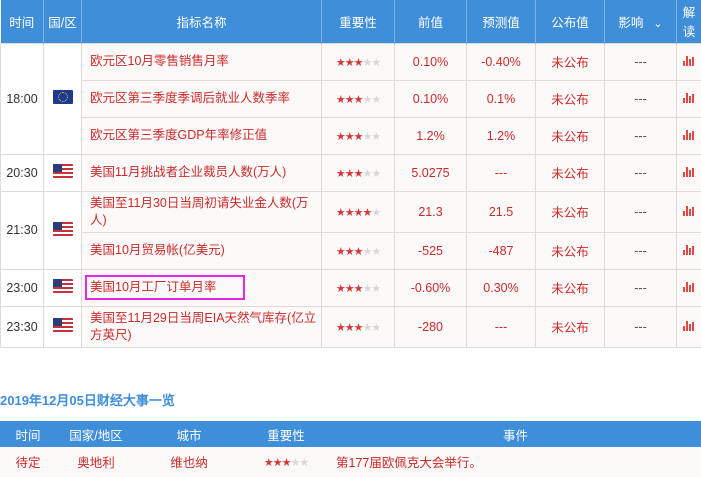 This screenshot has width=701, height=477. I want to click on indicator-name: 美国10月贸易帐(亿美元), so click(201, 250).